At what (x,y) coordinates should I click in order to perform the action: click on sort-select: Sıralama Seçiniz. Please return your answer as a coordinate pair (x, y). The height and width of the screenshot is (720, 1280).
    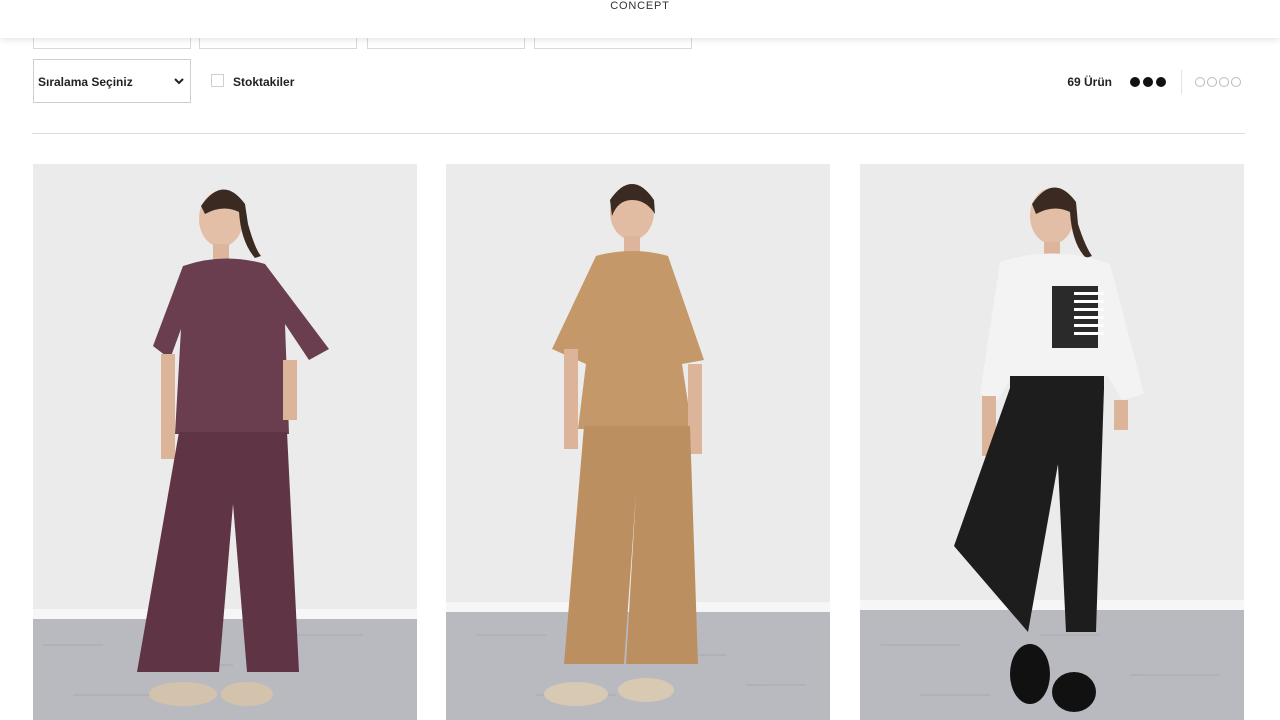
    Looking at the image, I should click on (112, 81).